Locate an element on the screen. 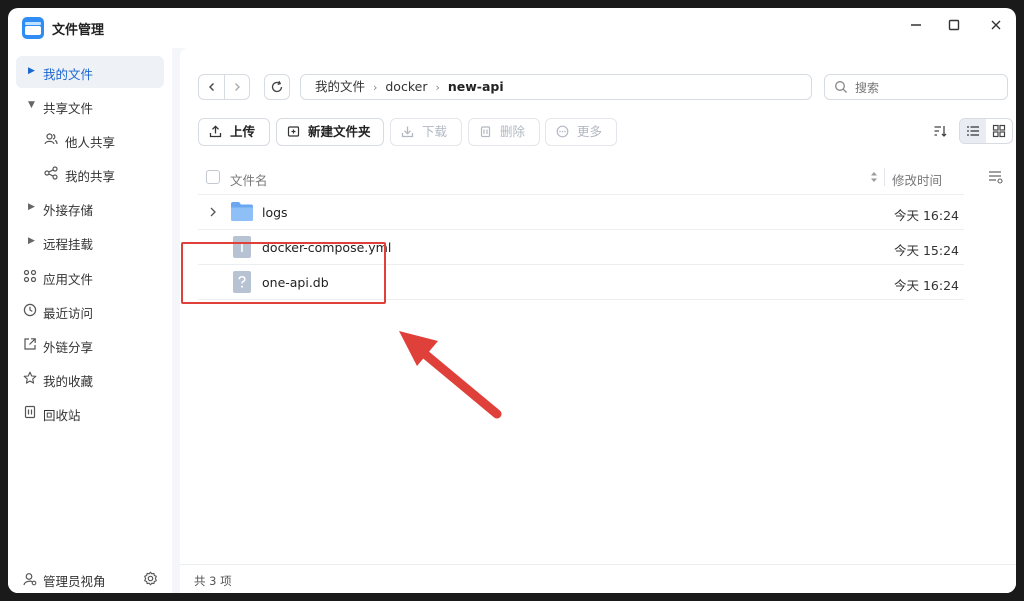 This screenshot has width=1024, height=601. sidebar-item-label: 共享文件 is located at coordinates (68, 108).